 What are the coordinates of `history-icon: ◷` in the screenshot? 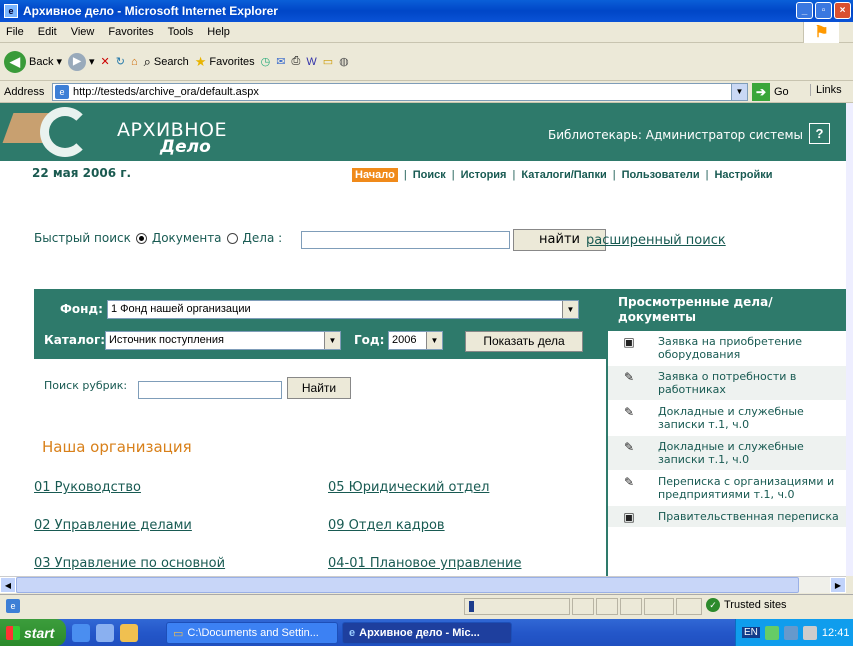 It's located at (266, 61).